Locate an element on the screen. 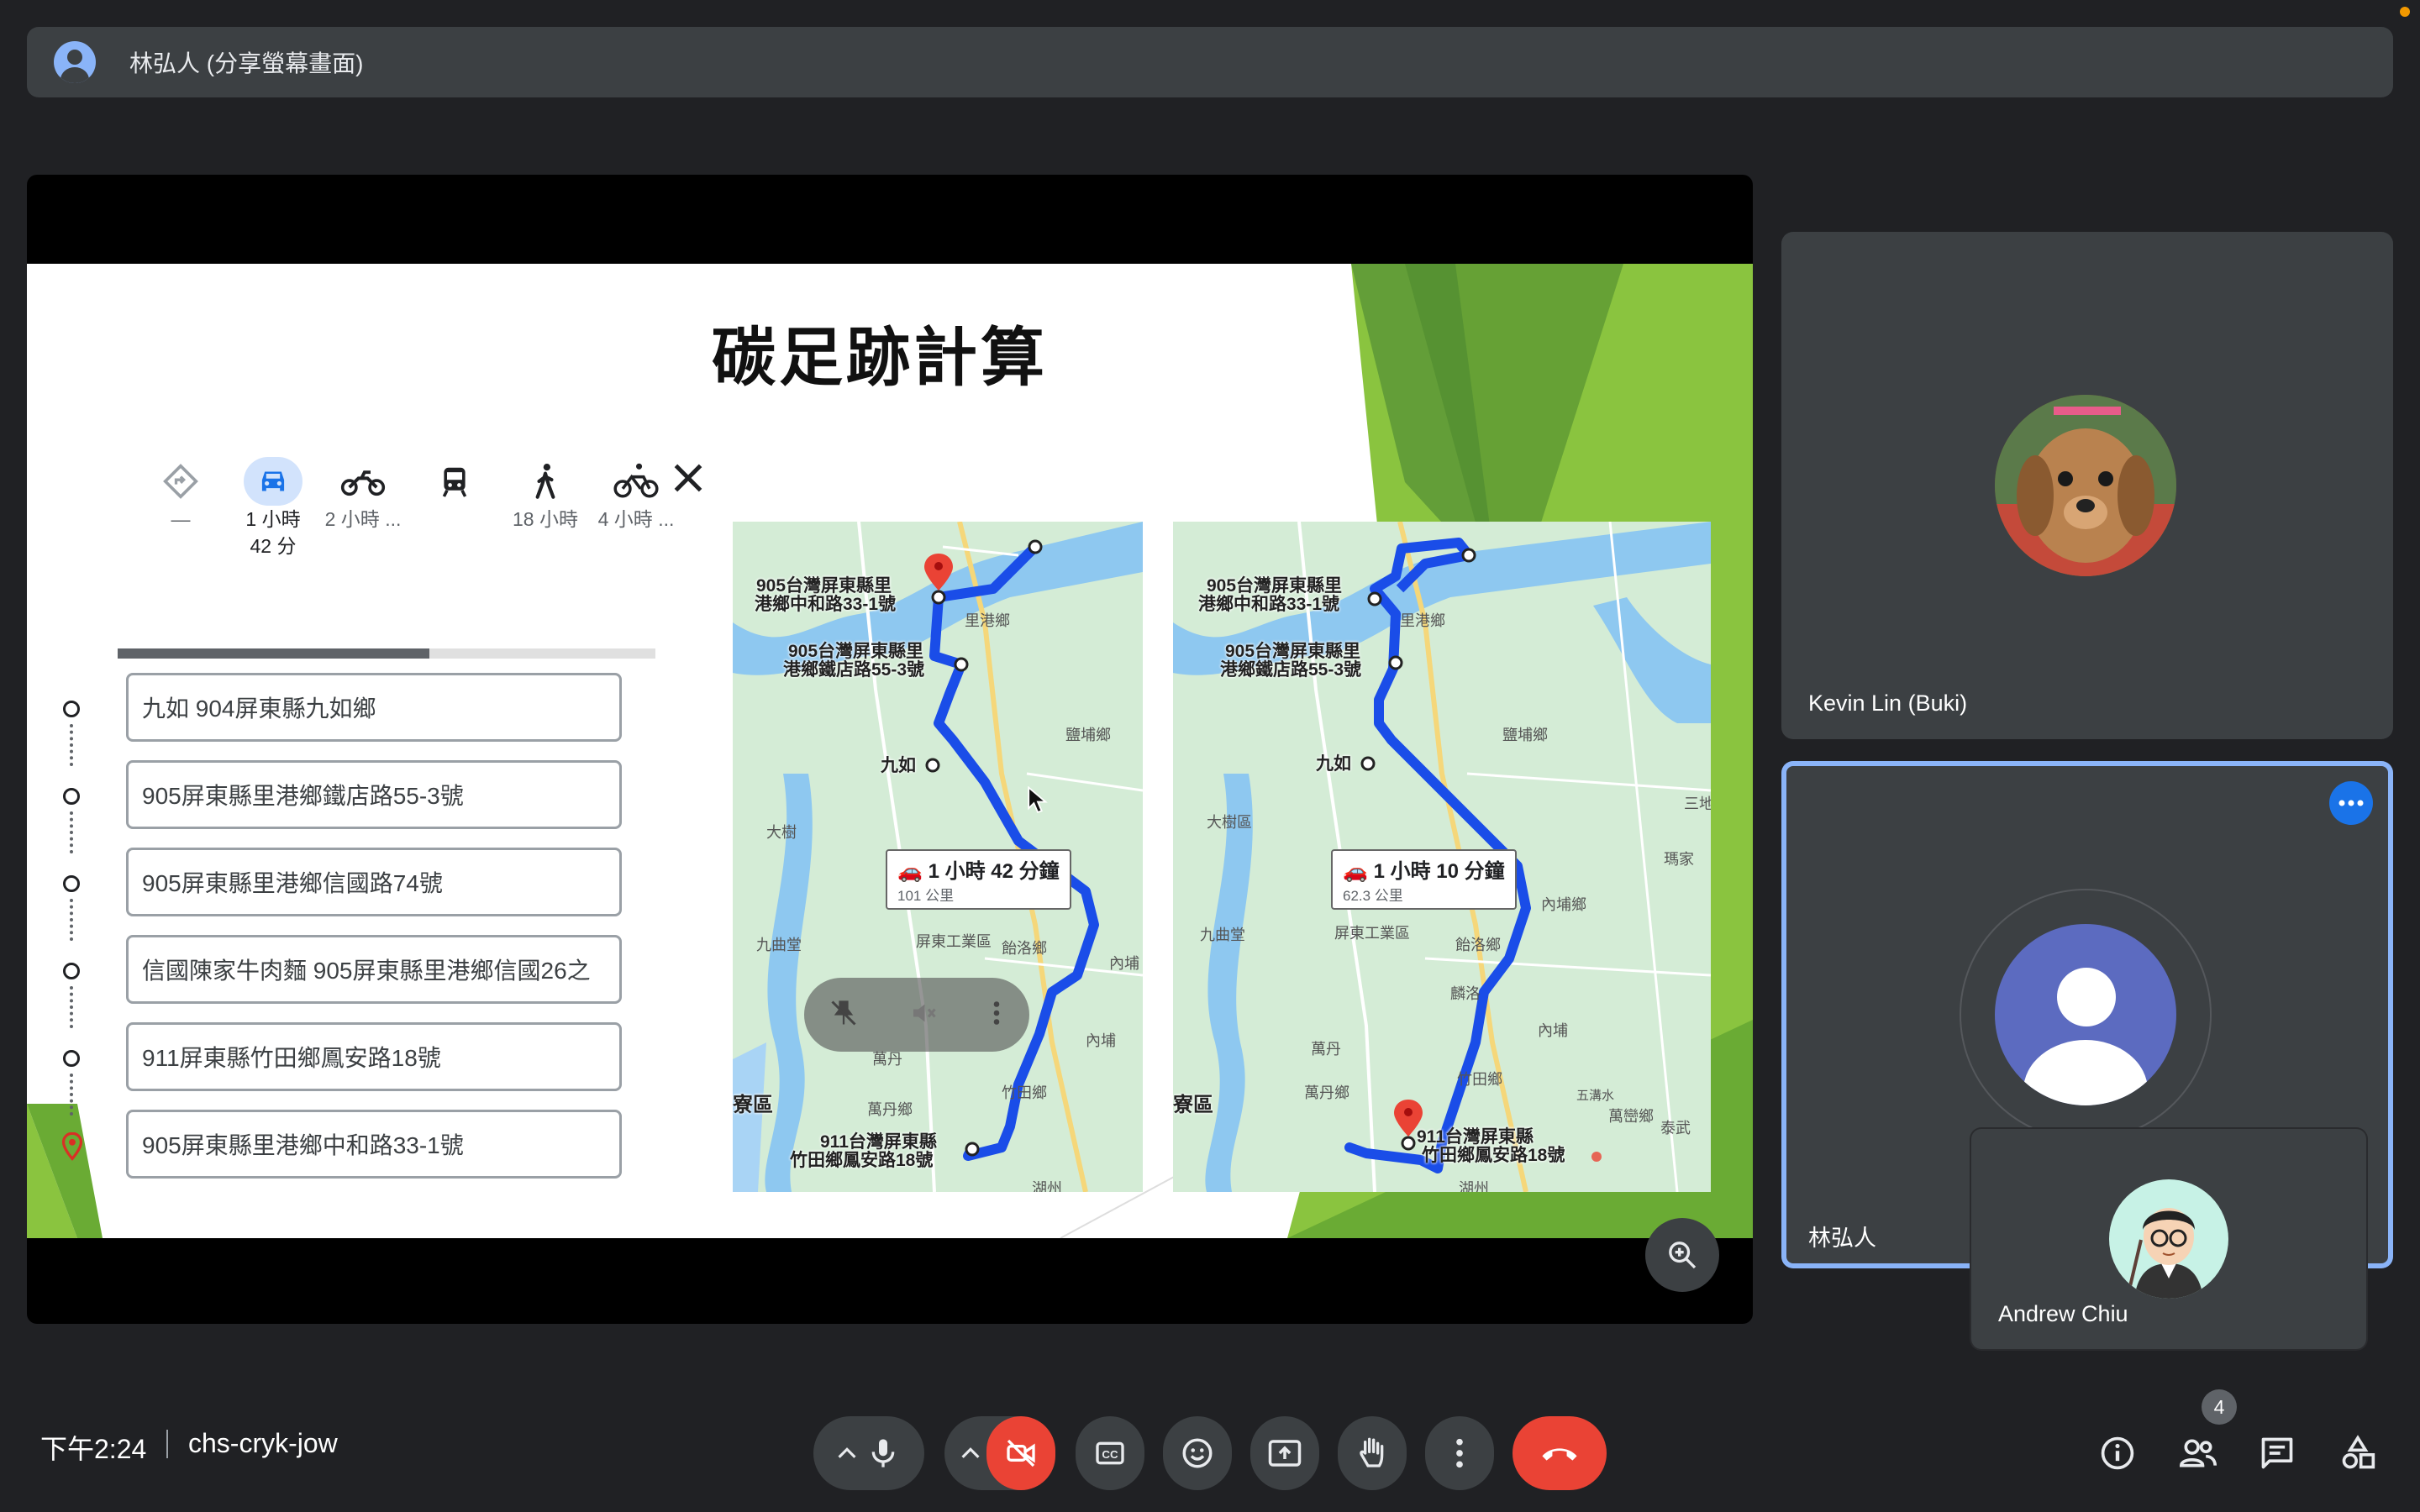  mode-tab-walking: 18 小時 is located at coordinates (545, 495).